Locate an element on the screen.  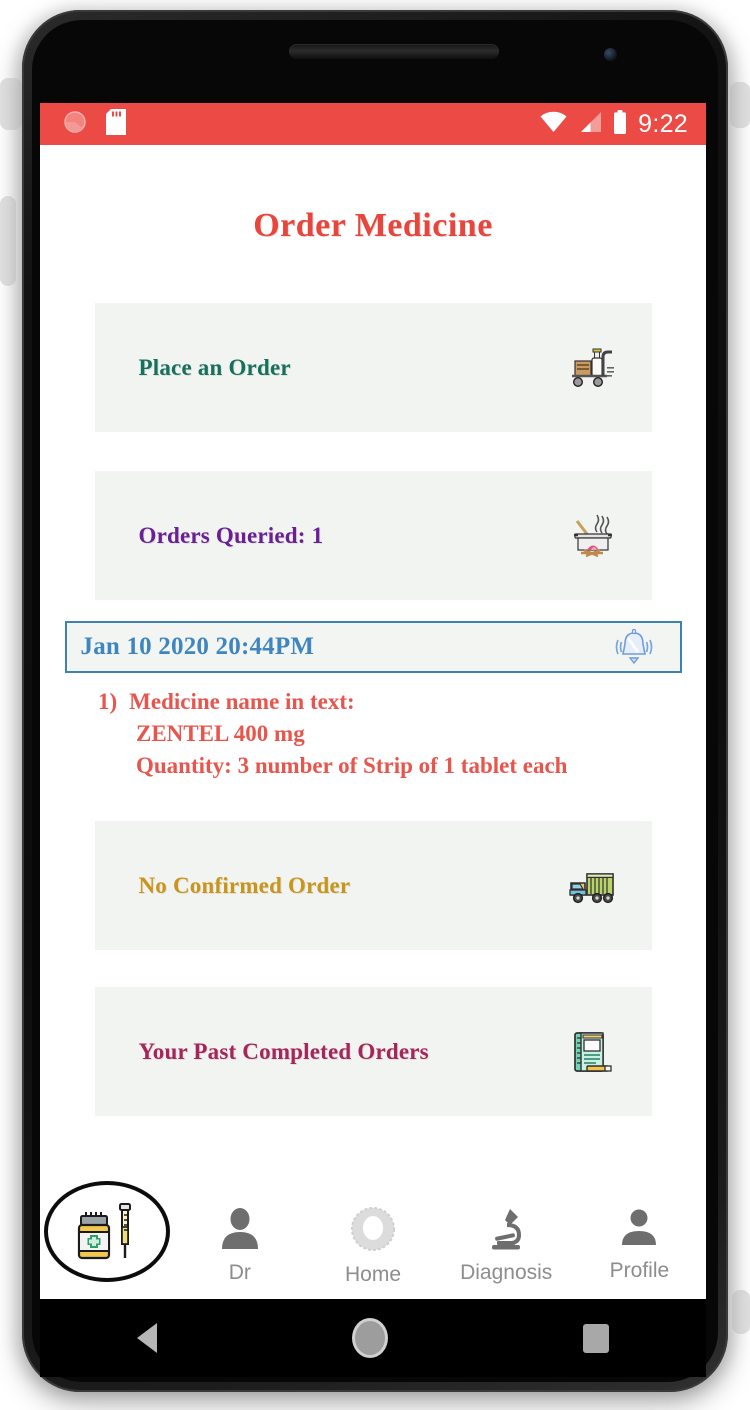
doctor-person-icon is located at coordinates (240, 1230).